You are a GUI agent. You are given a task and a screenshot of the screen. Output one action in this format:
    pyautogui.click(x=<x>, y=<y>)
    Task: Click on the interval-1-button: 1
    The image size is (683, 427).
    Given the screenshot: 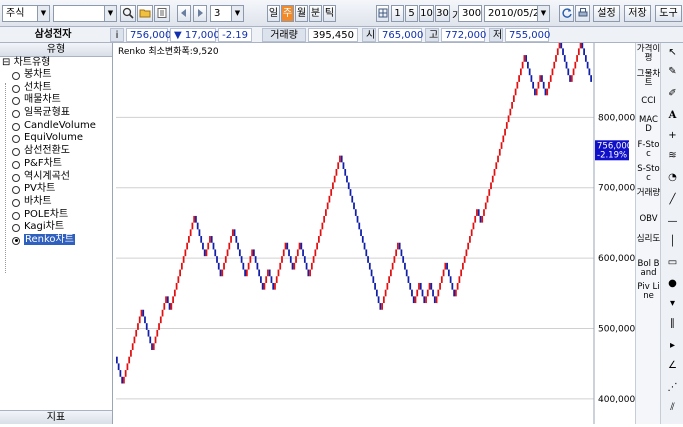 What is the action you would take?
    pyautogui.click(x=397, y=13)
    